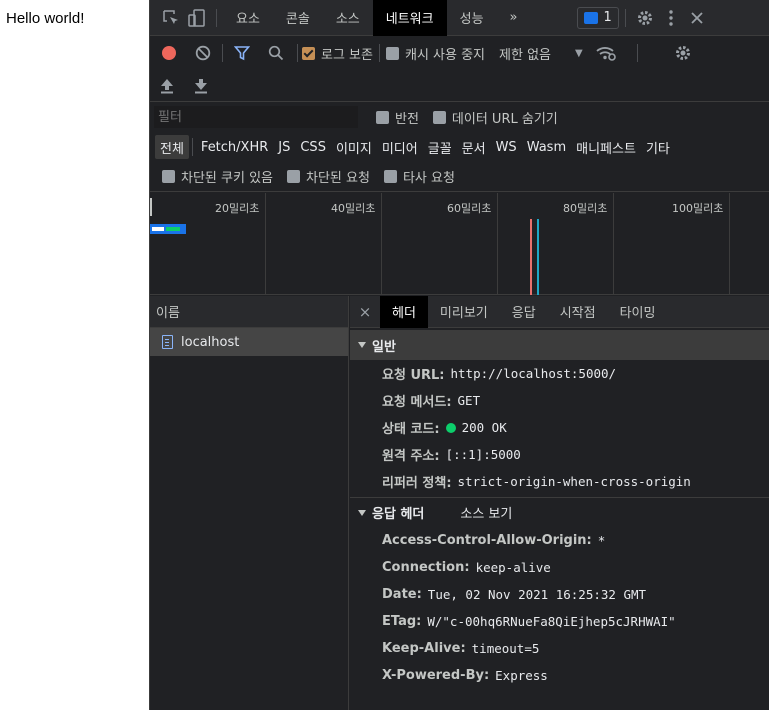 The height and width of the screenshot is (710, 769). Describe the element at coordinates (293, 176) in the screenshot. I see `blocked-requests-checkbox` at that location.